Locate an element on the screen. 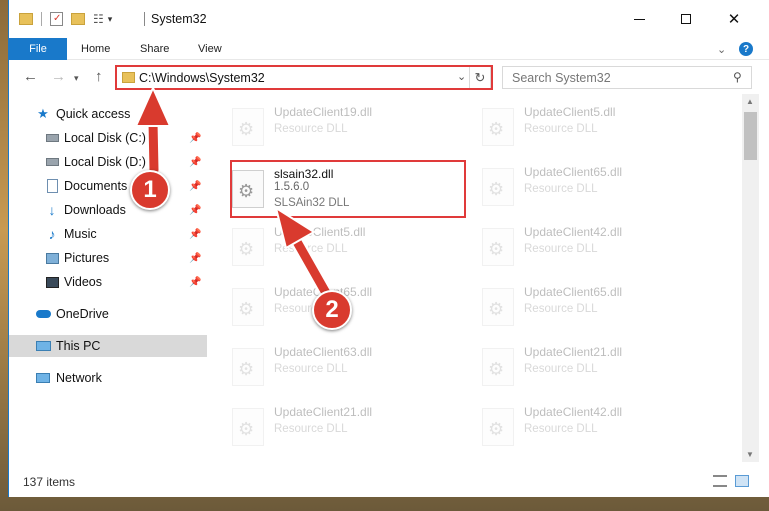 The height and width of the screenshot is (511, 769). sidebar-item-downloads: ↓ Downloads 📌 is located at coordinates (108, 210).